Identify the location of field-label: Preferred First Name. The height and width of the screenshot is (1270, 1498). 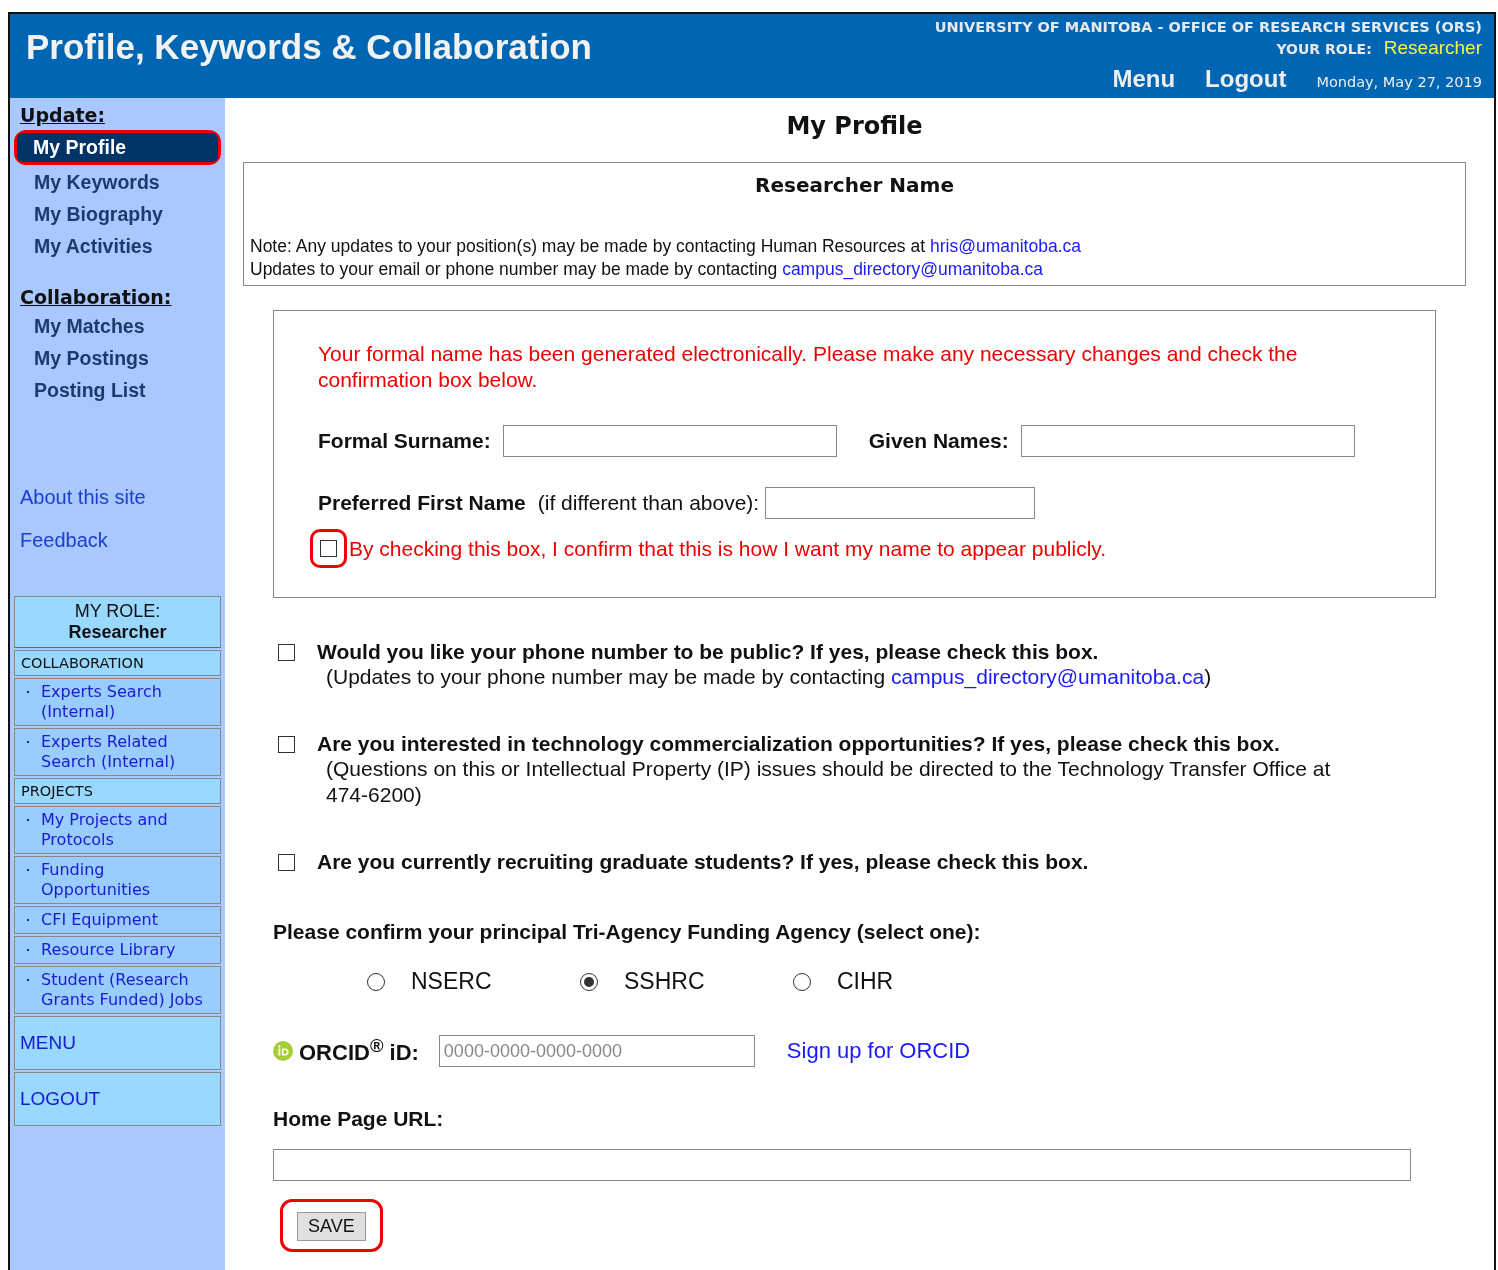
(422, 503).